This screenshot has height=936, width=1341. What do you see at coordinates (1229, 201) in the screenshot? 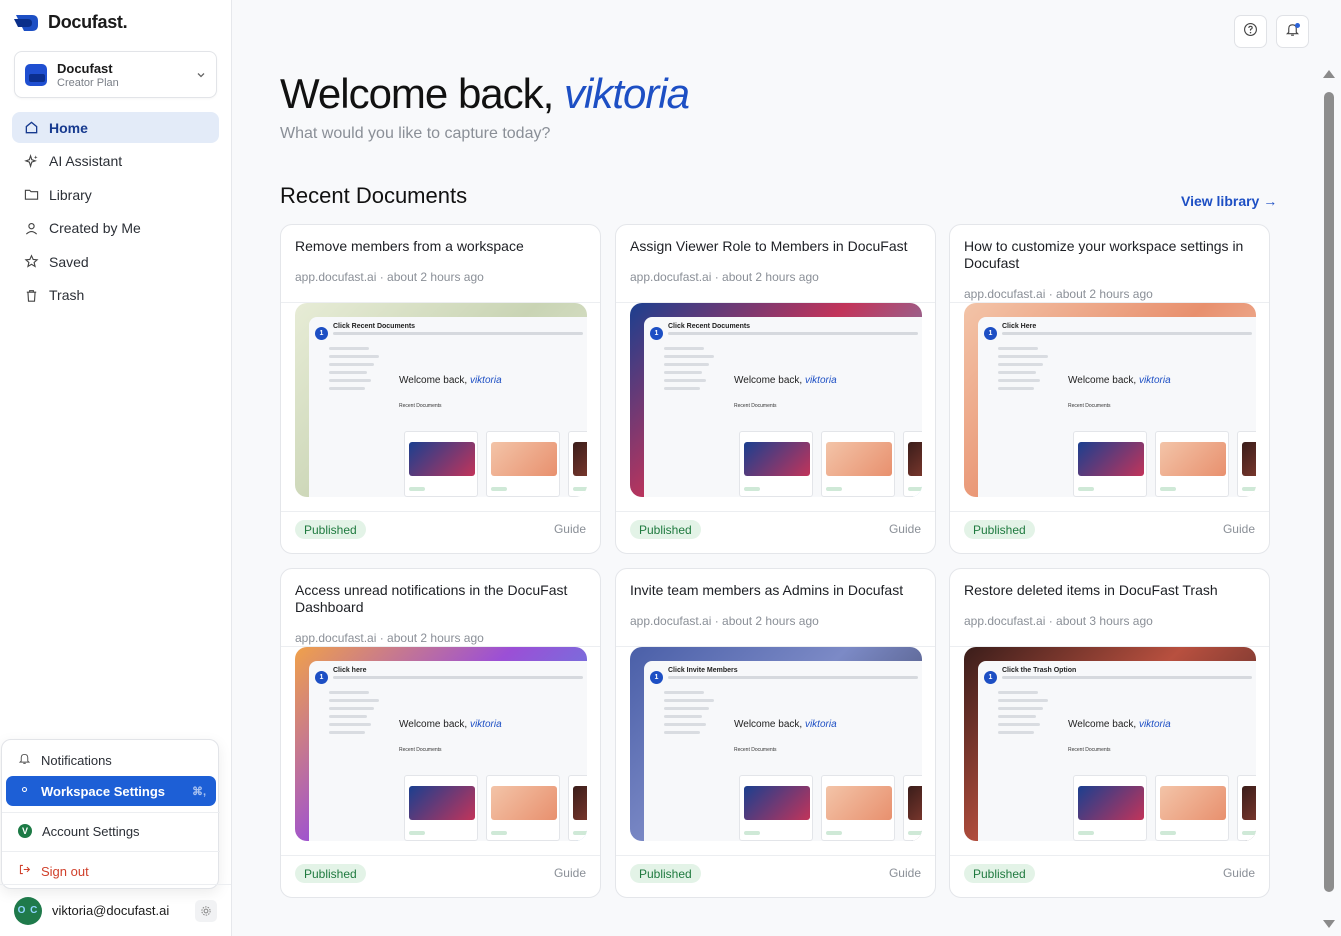
I see `view-library-link: View library →` at bounding box center [1229, 201].